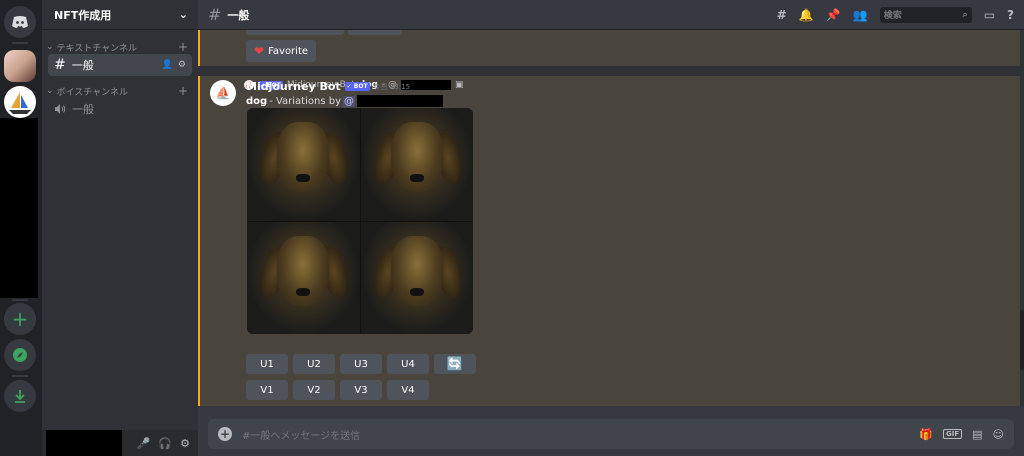 This screenshot has width=1024, height=456. What do you see at coordinates (782, 15) in the screenshot?
I see `threads-icon: #` at bounding box center [782, 15].